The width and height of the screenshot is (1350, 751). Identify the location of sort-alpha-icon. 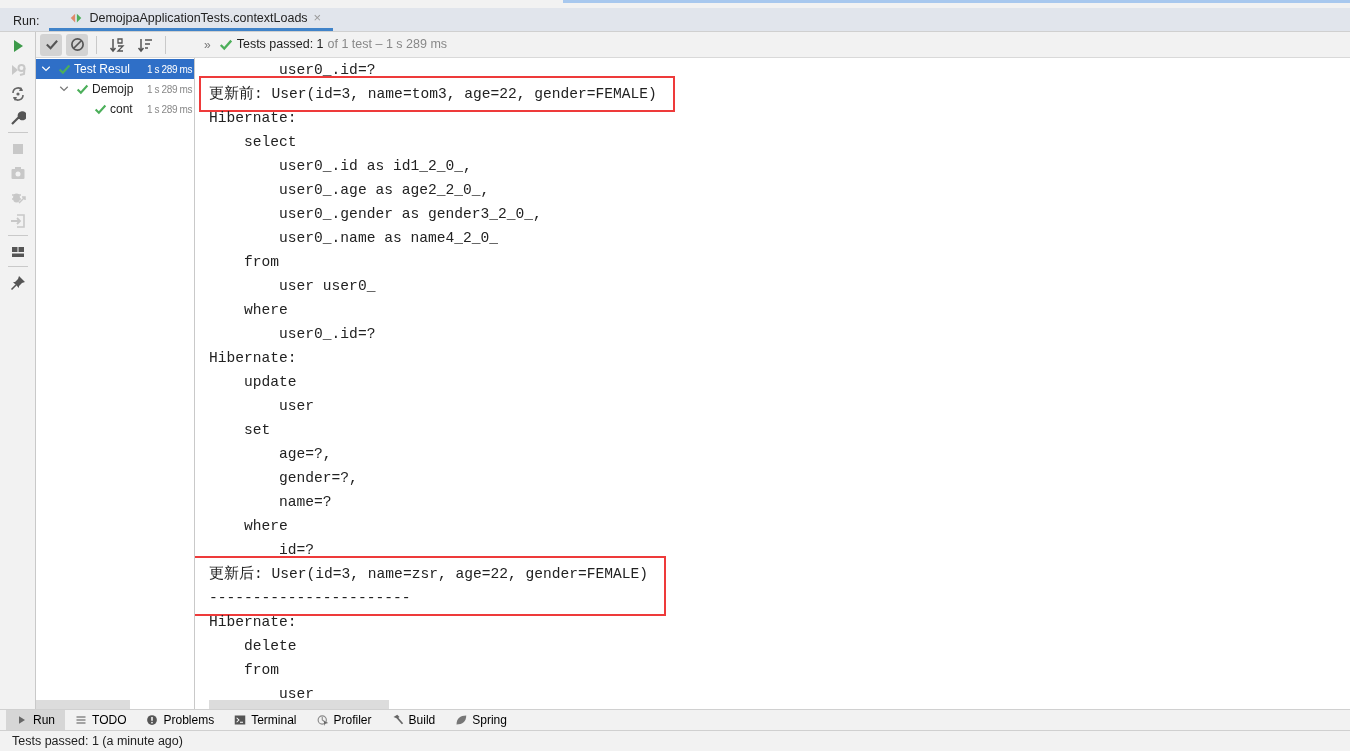
(117, 45).